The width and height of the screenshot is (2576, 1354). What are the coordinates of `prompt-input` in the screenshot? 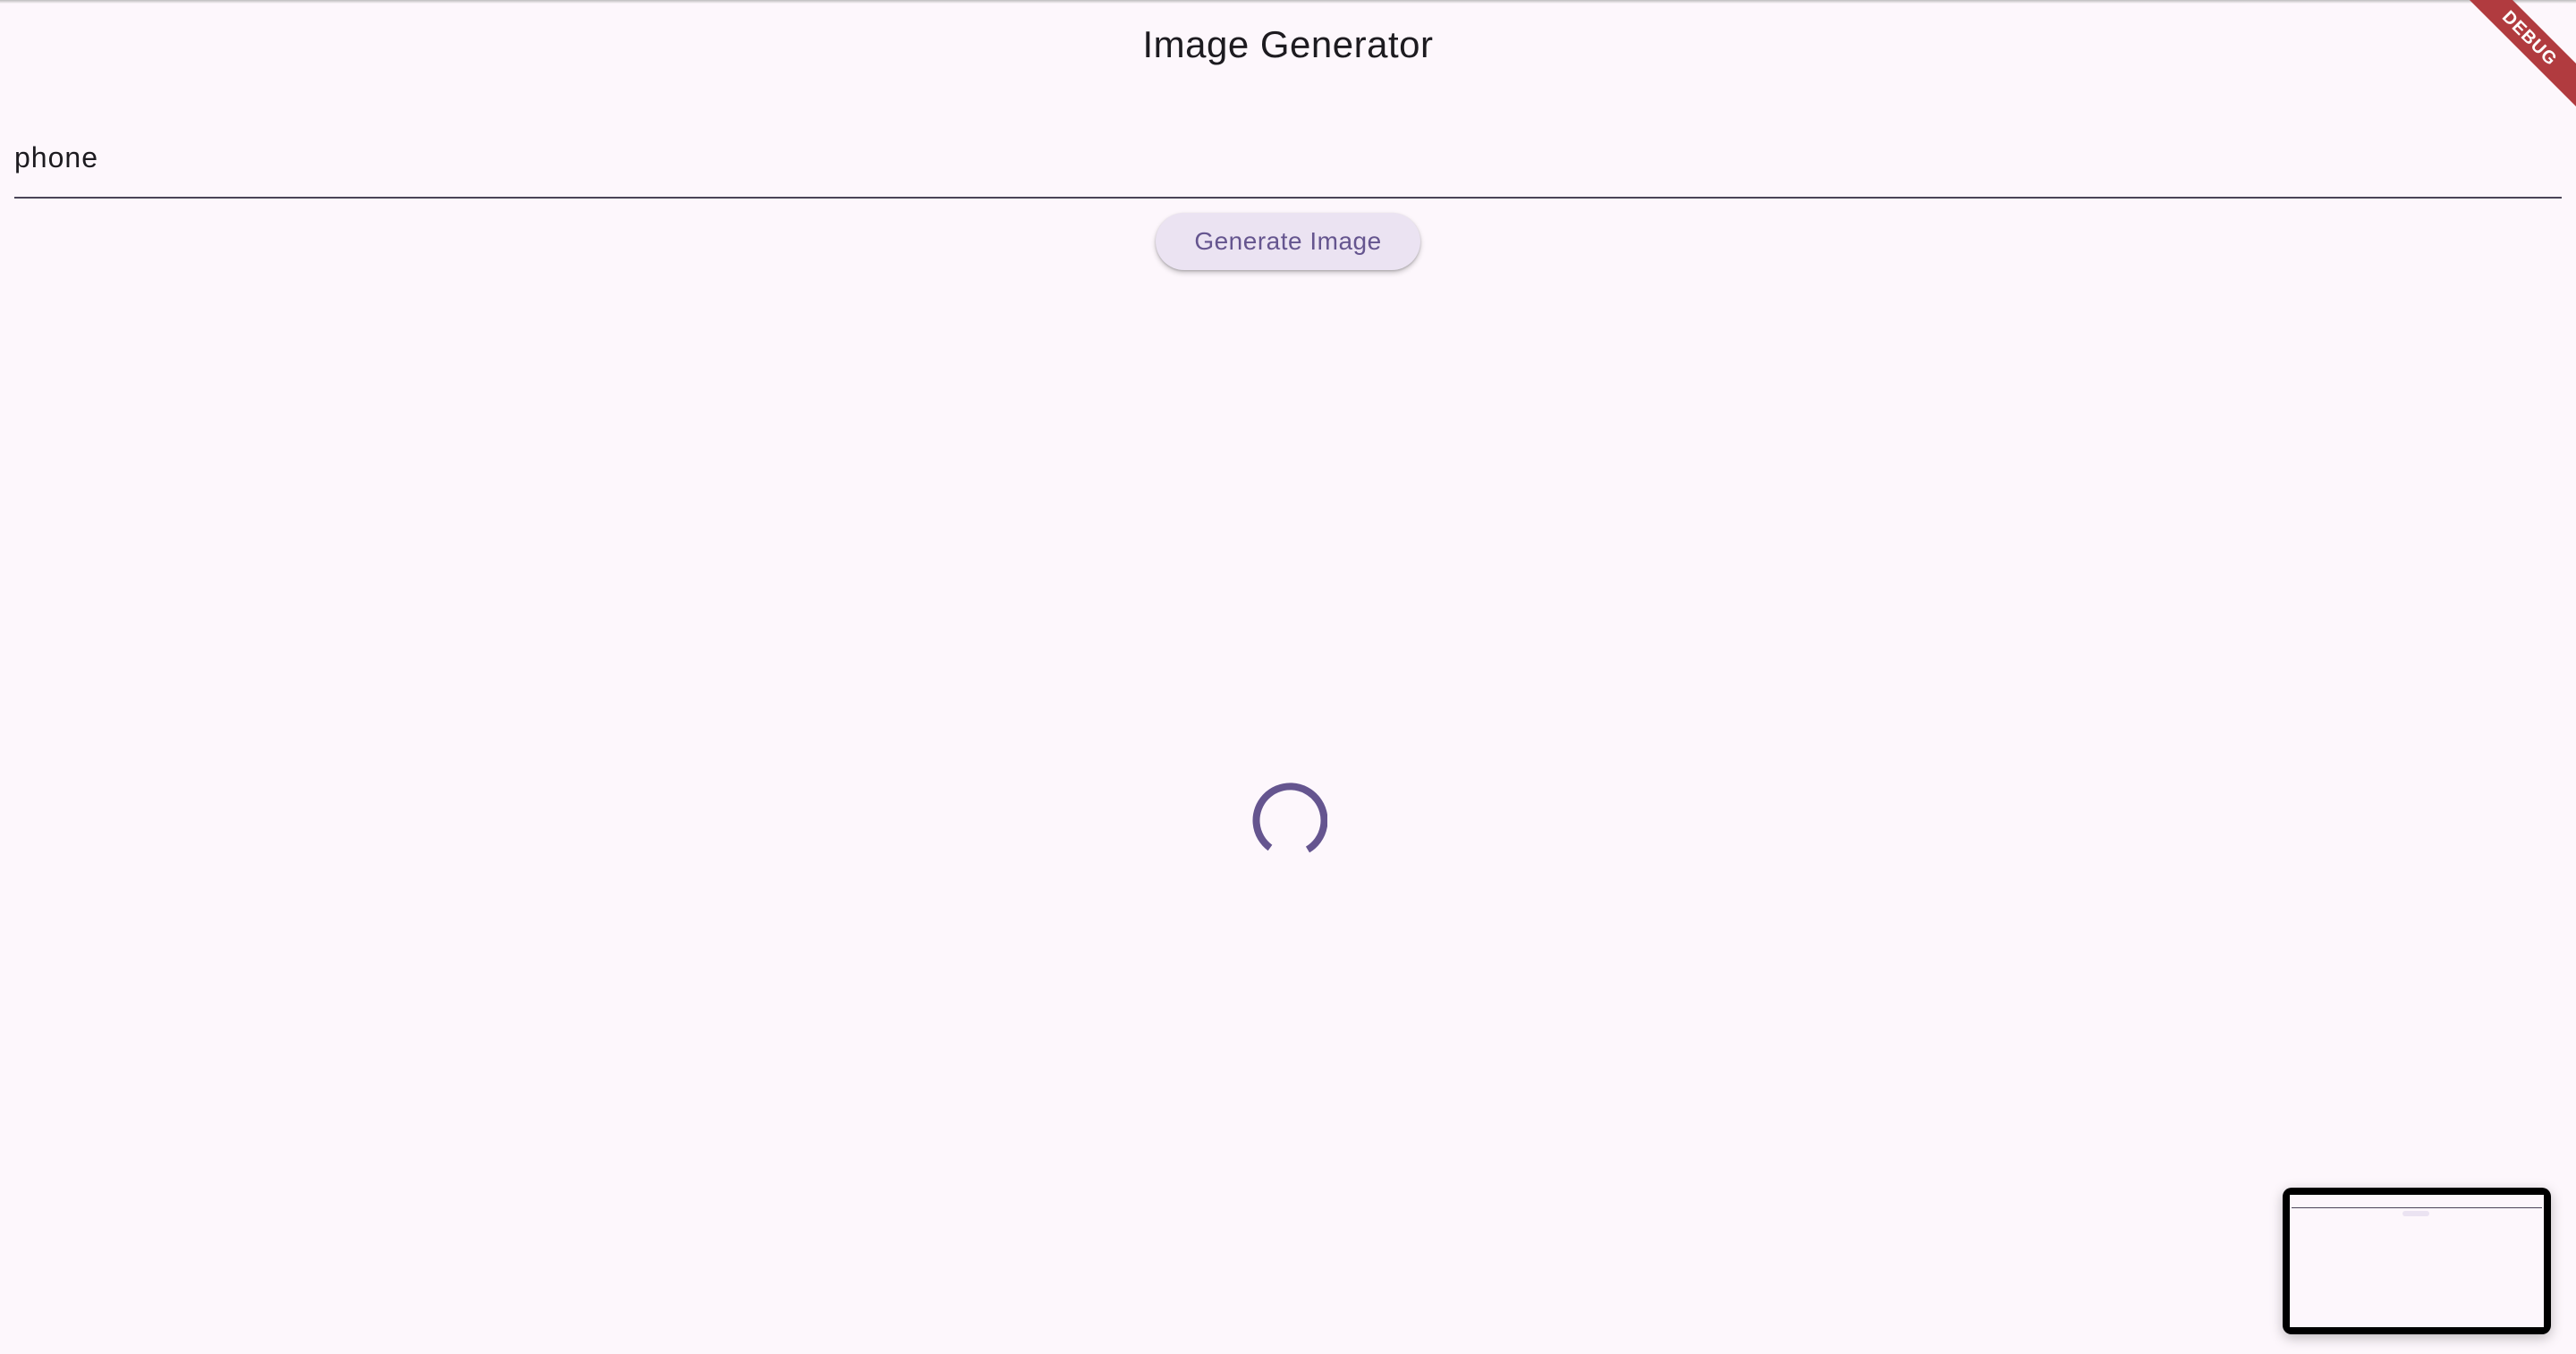 It's located at (1288, 153).